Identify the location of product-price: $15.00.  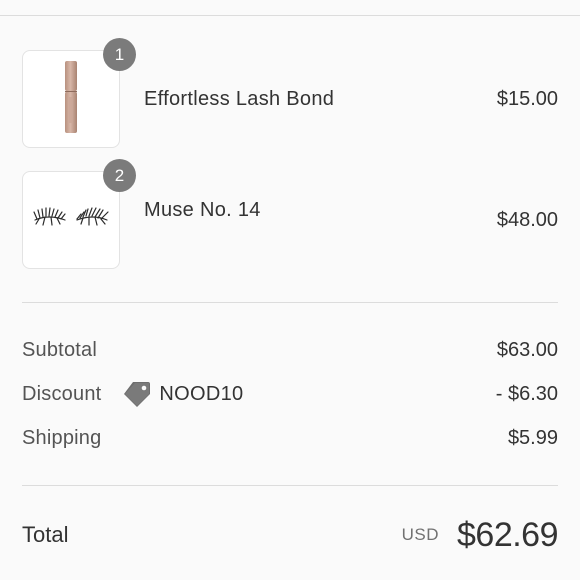
(527, 99).